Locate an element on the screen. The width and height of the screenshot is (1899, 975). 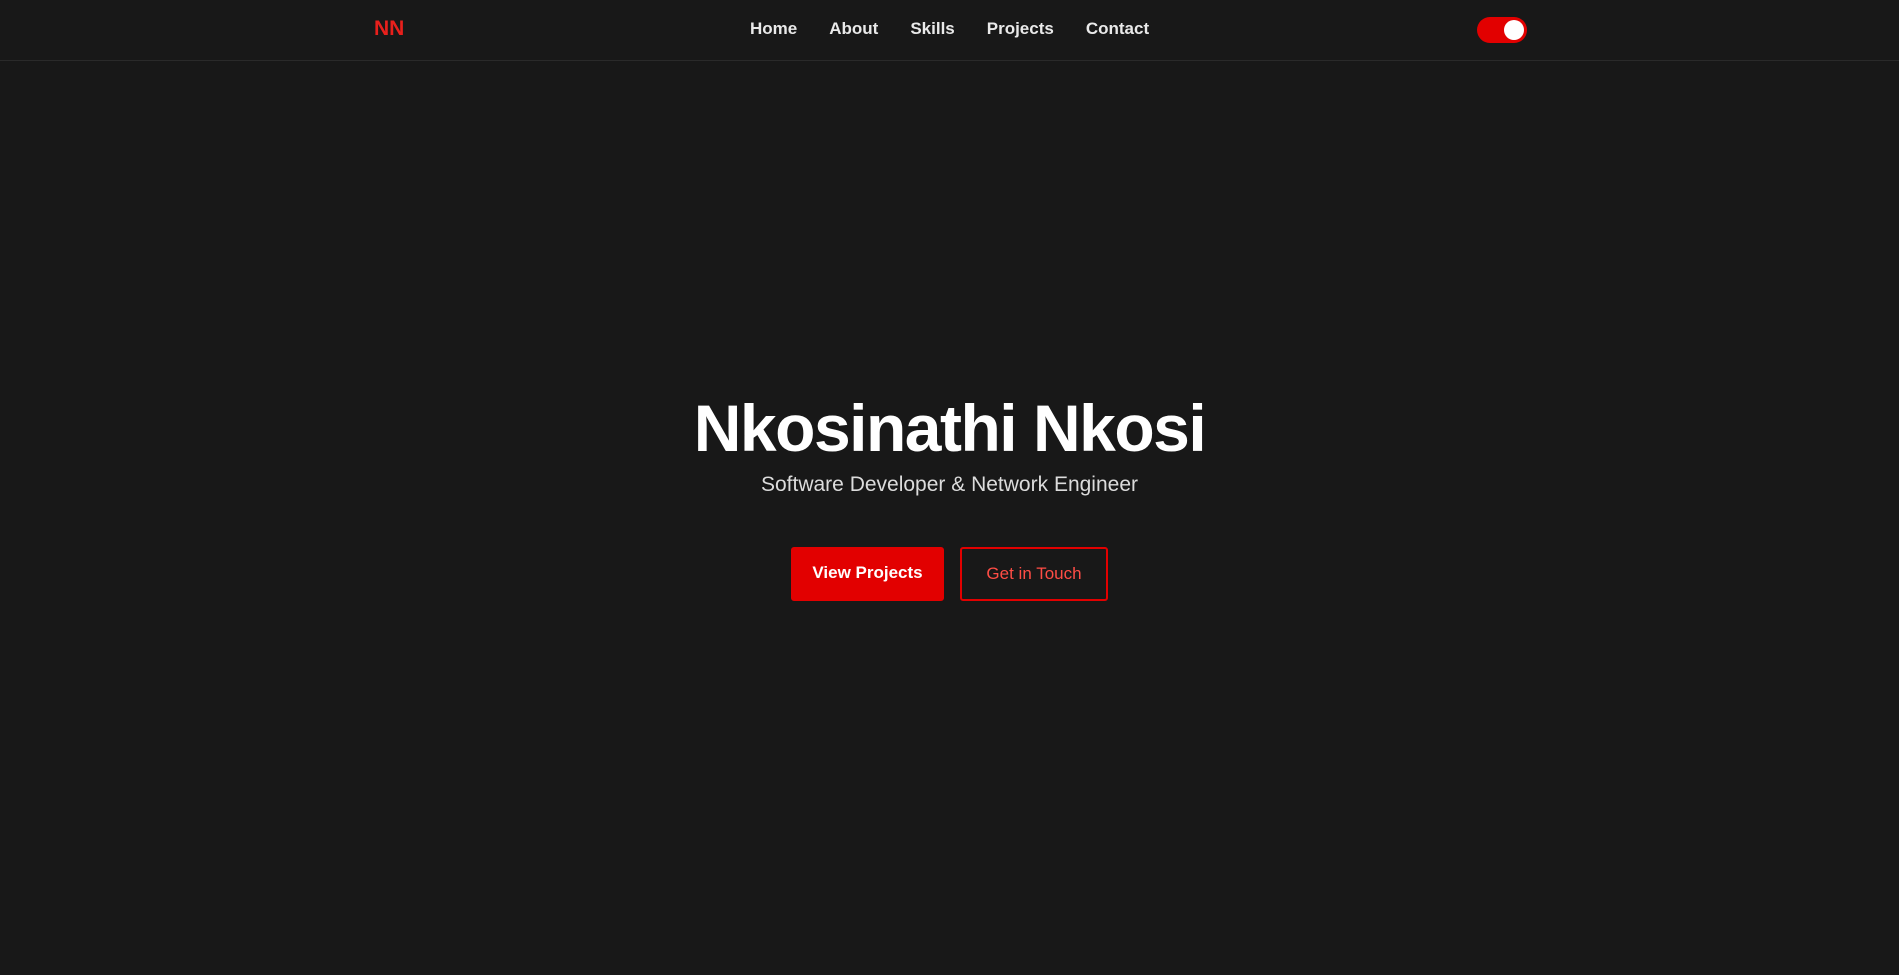
nav-links: Home About Skills Projects Contact is located at coordinates (949, 29).